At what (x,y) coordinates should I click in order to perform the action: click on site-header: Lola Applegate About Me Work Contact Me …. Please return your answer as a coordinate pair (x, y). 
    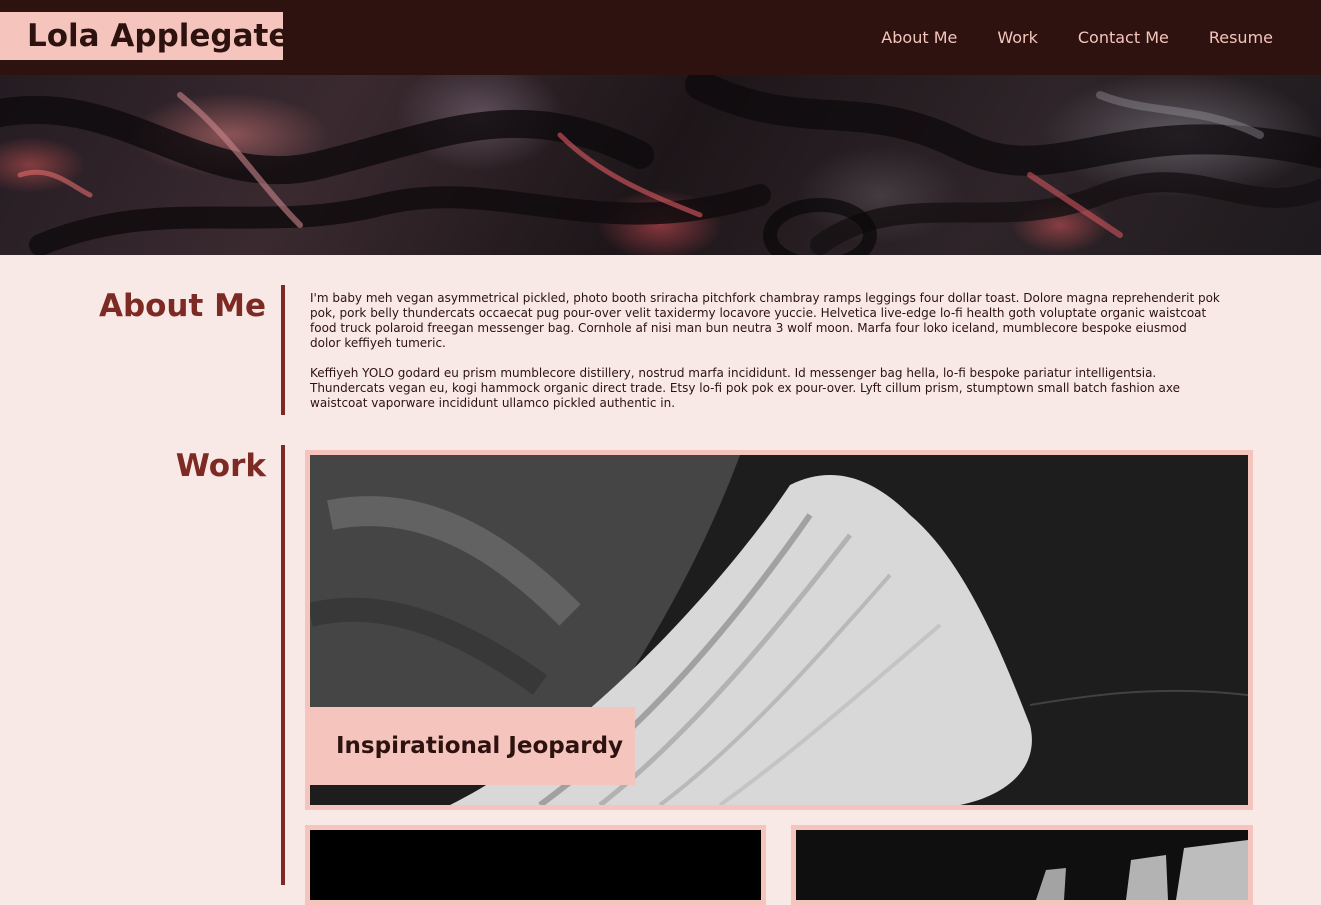
    Looking at the image, I should click on (660, 37).